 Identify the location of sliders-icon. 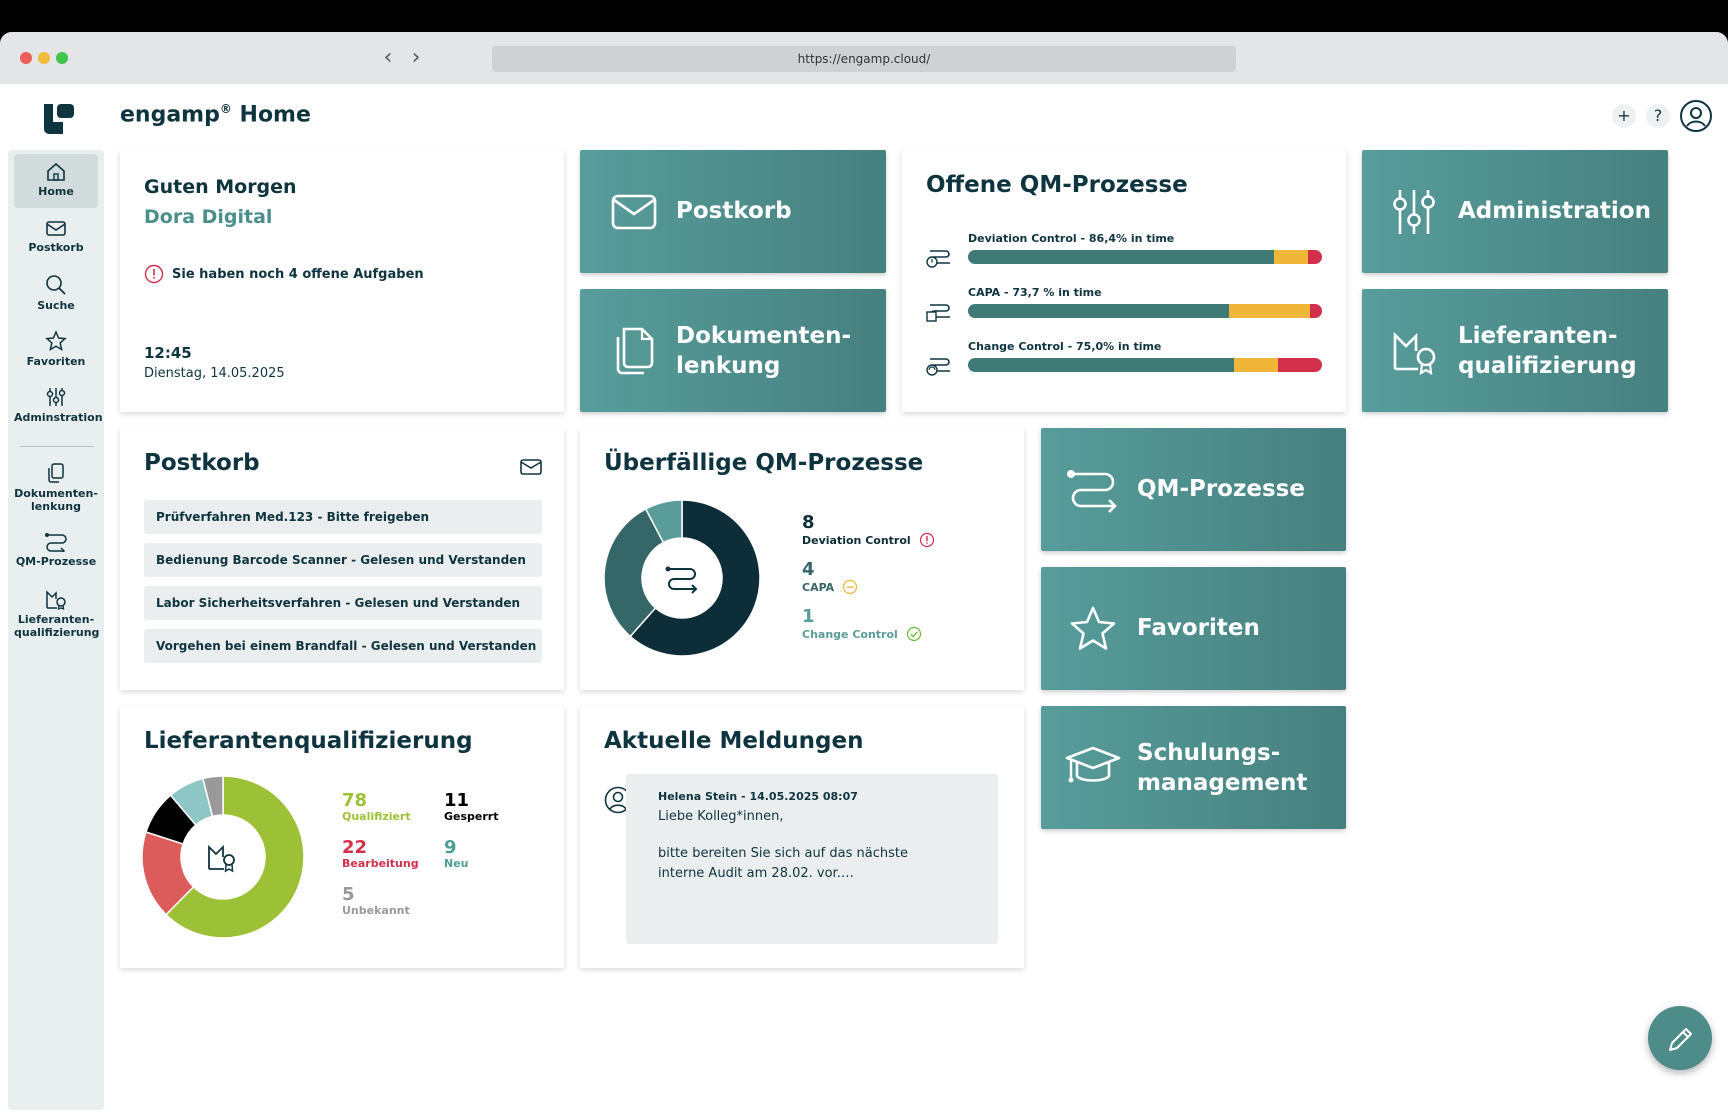
(1414, 212).